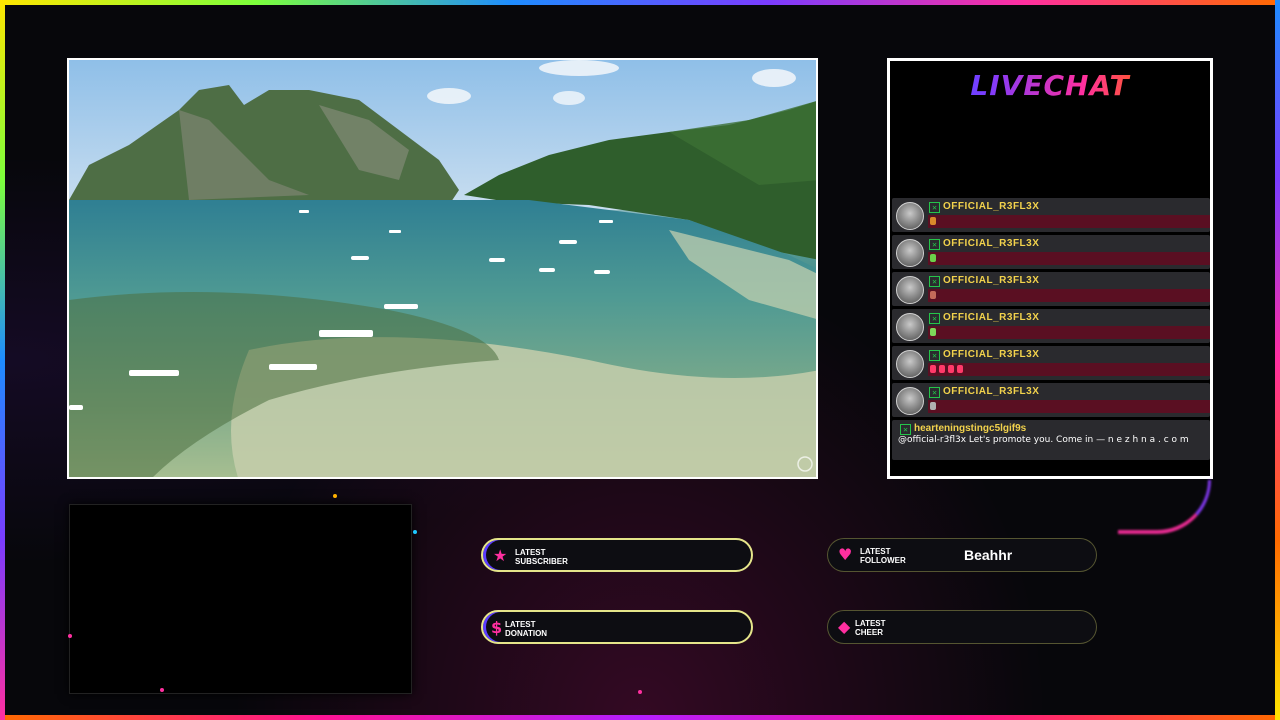 This screenshot has width=1280, height=720. What do you see at coordinates (962, 555) in the screenshot?
I see `latest-follower-widget: ♥ LATEST FOLLOWER Beahhr` at bounding box center [962, 555].